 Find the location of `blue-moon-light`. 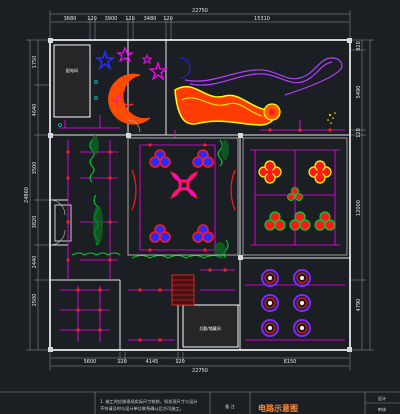

blue-moon-light is located at coordinates (185, 68).